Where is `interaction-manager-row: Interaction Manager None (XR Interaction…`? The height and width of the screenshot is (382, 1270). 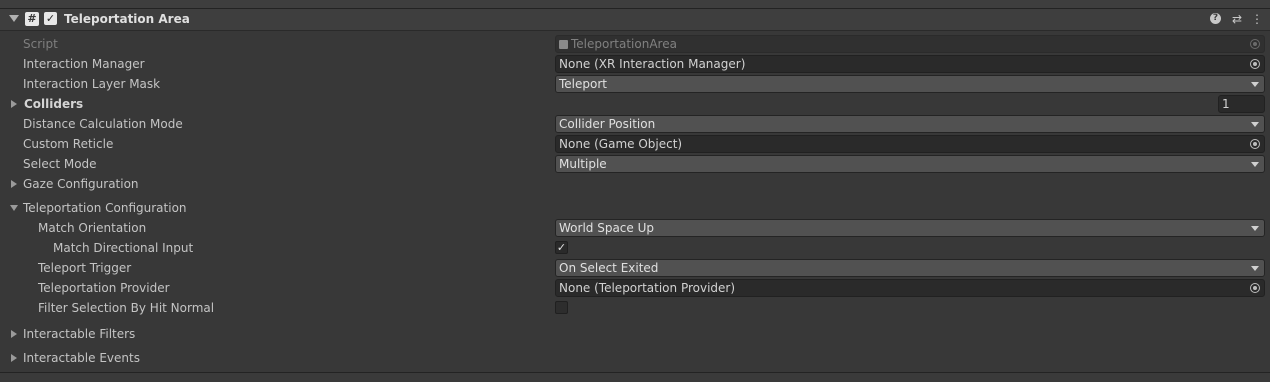 interaction-manager-row: Interaction Manager None (XR Interaction… is located at coordinates (635, 64).